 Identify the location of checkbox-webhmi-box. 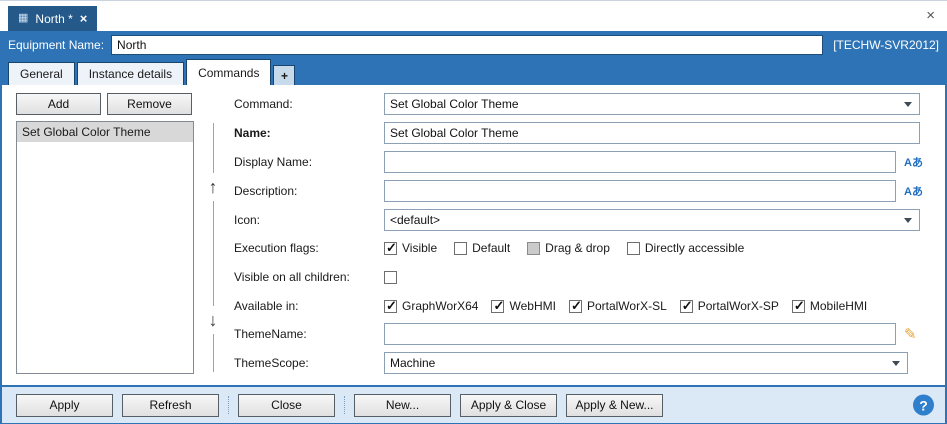
(498, 306).